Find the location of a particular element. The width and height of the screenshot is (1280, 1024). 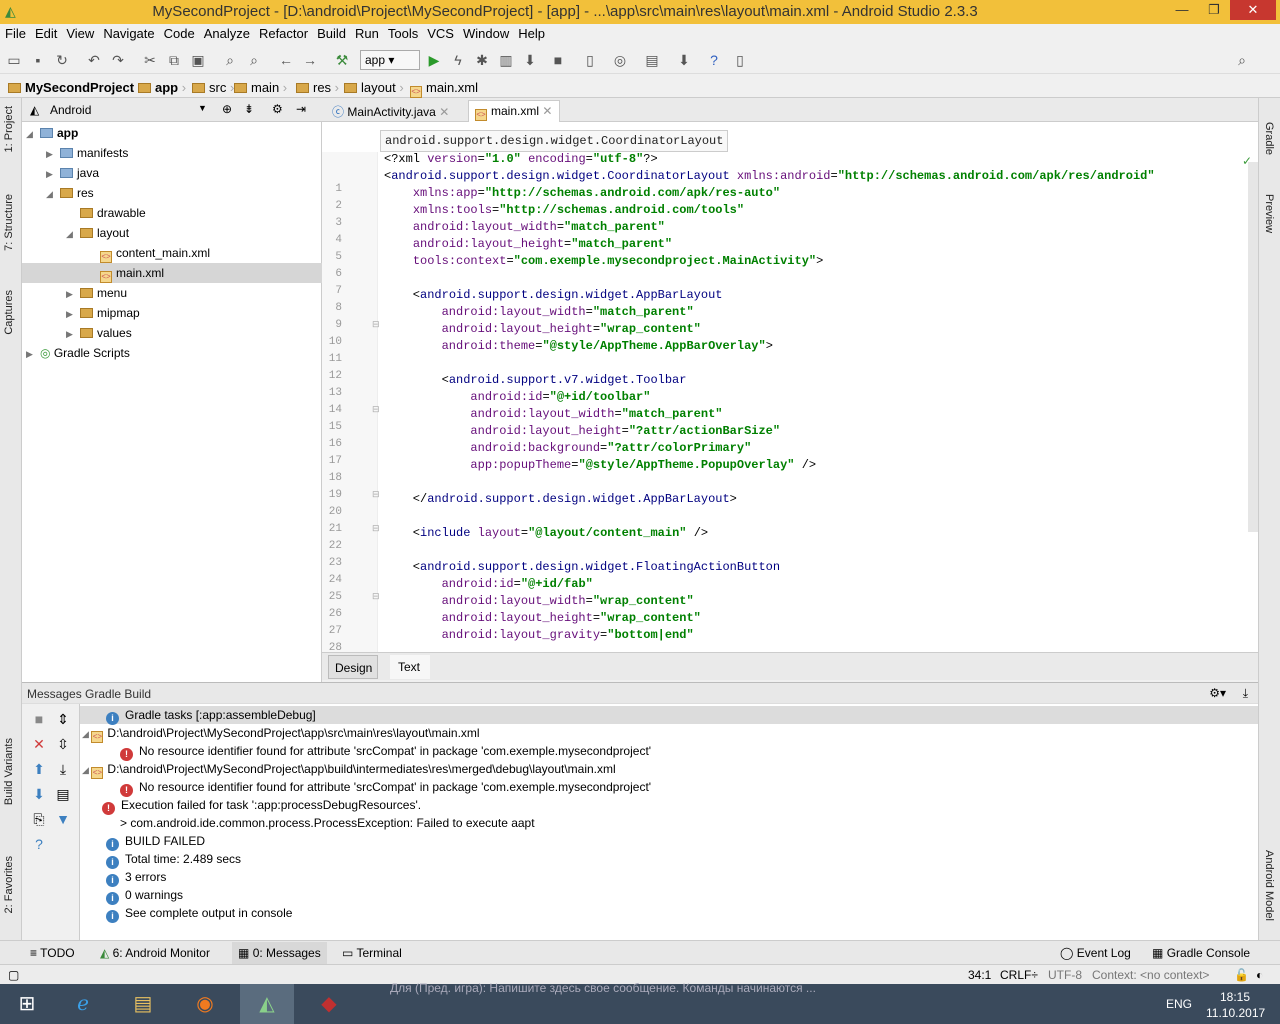

message-row: i0 warnings is located at coordinates (669, 895).